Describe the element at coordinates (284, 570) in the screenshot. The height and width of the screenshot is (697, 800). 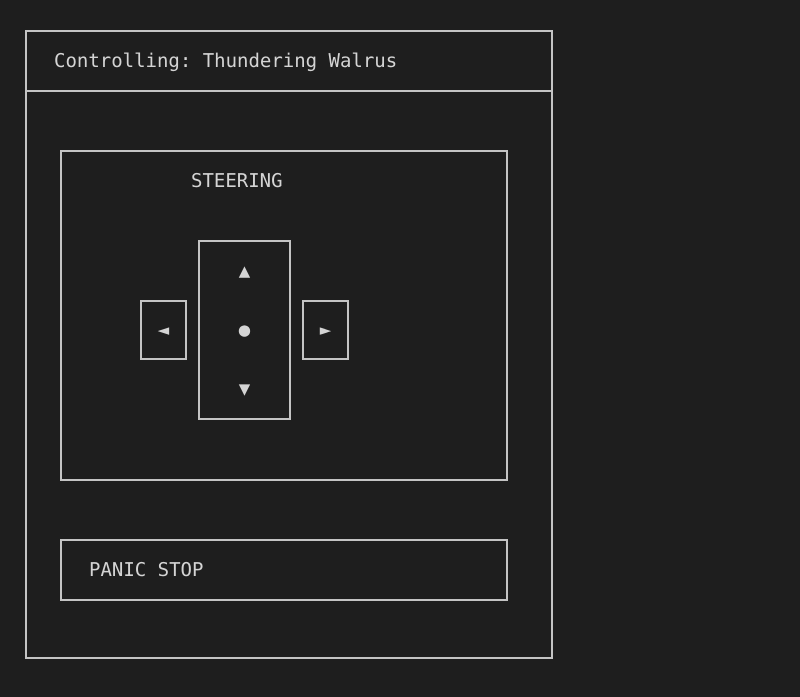
I see `panic-stop-button: PANIC STOP` at that location.